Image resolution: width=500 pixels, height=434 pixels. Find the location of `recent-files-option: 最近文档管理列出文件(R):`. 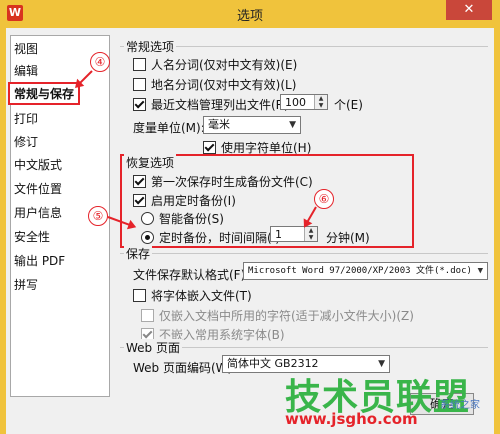

recent-files-option: 最近文档管理列出文件(R): is located at coordinates (213, 104).